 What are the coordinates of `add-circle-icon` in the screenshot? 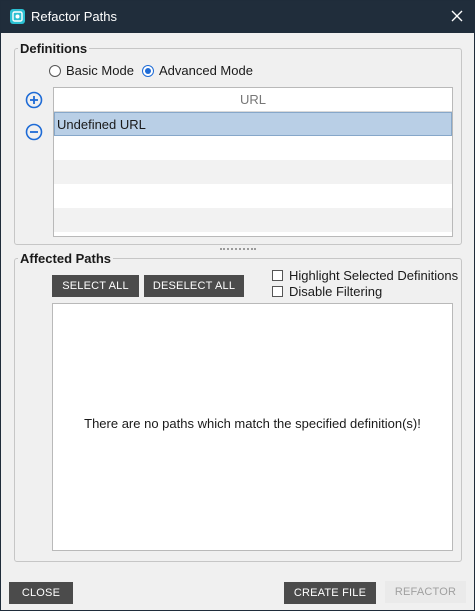 It's located at (34, 100).